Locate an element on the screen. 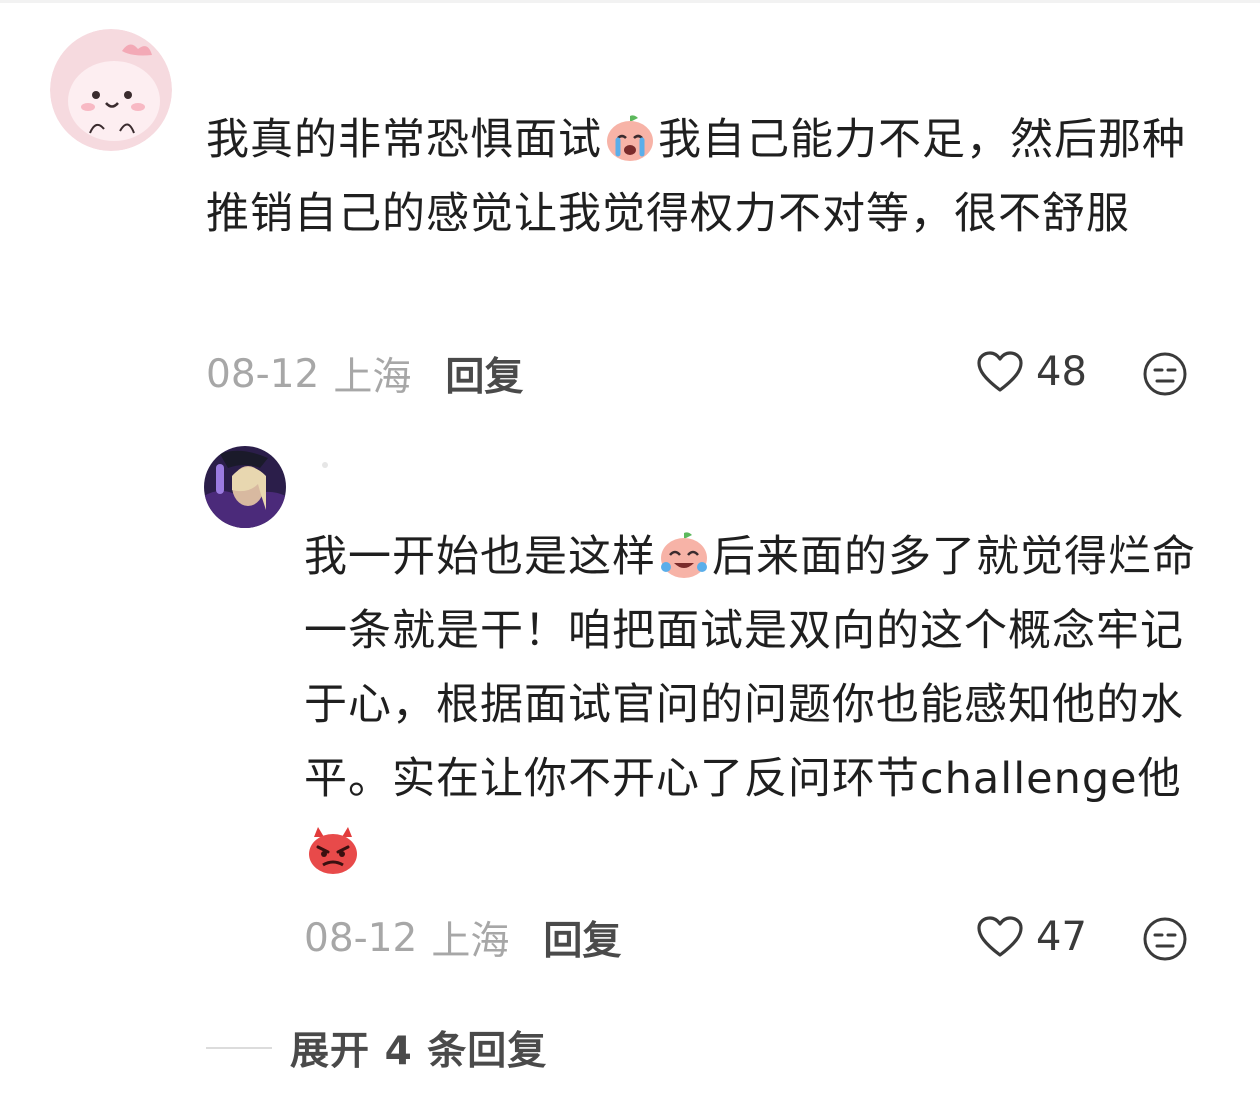  nickname-placeholder is located at coordinates (325, 465).